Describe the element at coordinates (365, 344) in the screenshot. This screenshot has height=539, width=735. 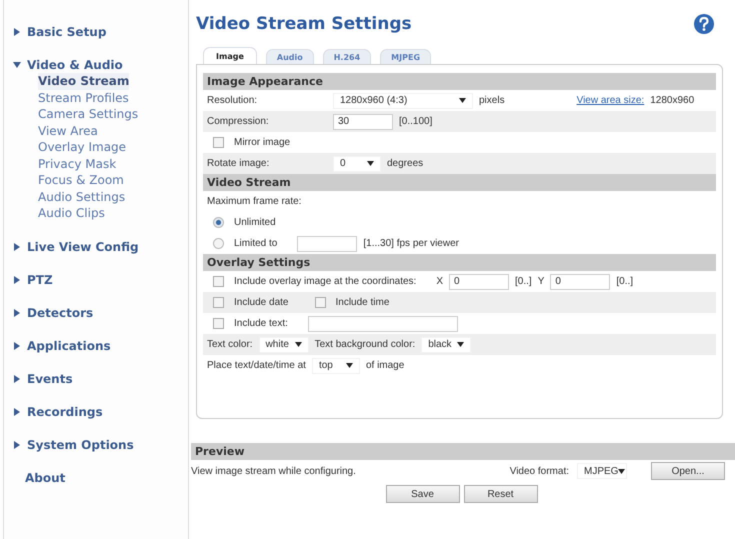
I see `field-text: Text background color:` at that location.